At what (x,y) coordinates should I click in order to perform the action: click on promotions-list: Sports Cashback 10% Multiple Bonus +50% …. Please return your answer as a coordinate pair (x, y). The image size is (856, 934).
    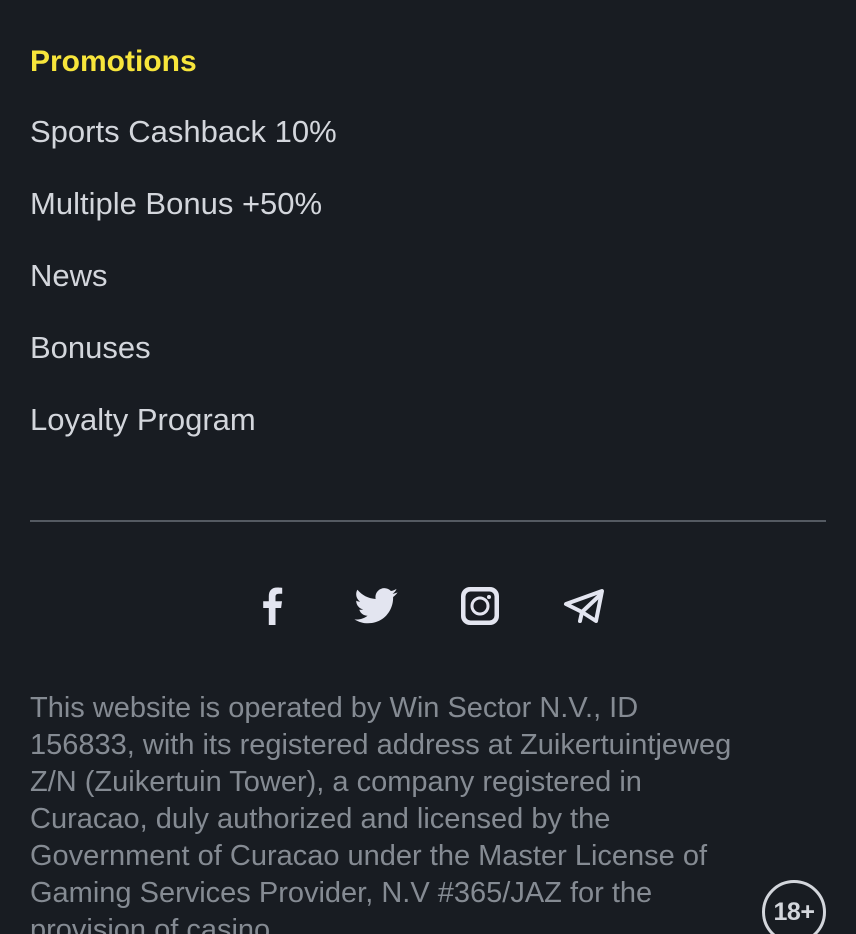
    Looking at the image, I should click on (183, 292).